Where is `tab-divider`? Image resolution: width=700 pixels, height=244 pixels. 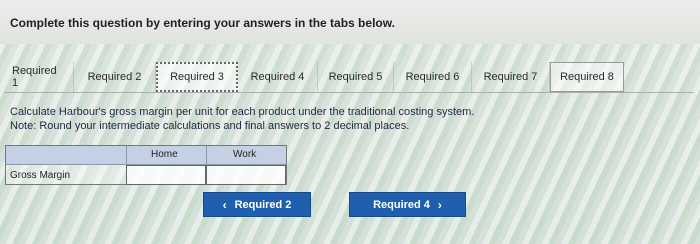
tab-divider is located at coordinates (349, 92).